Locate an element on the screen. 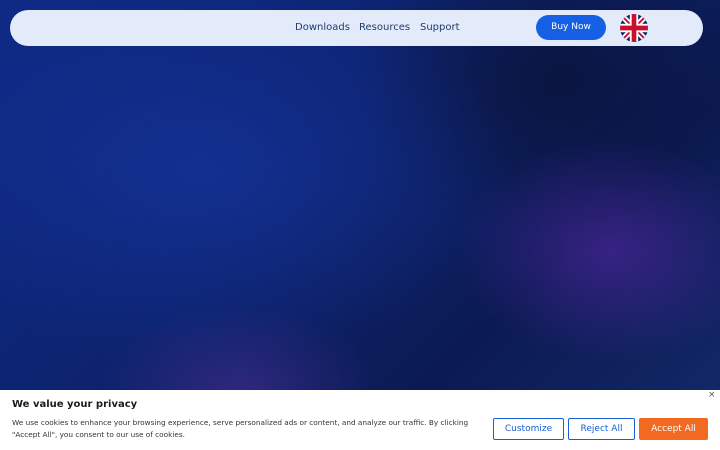  nav-link-downloads: Downloads is located at coordinates (322, 28).